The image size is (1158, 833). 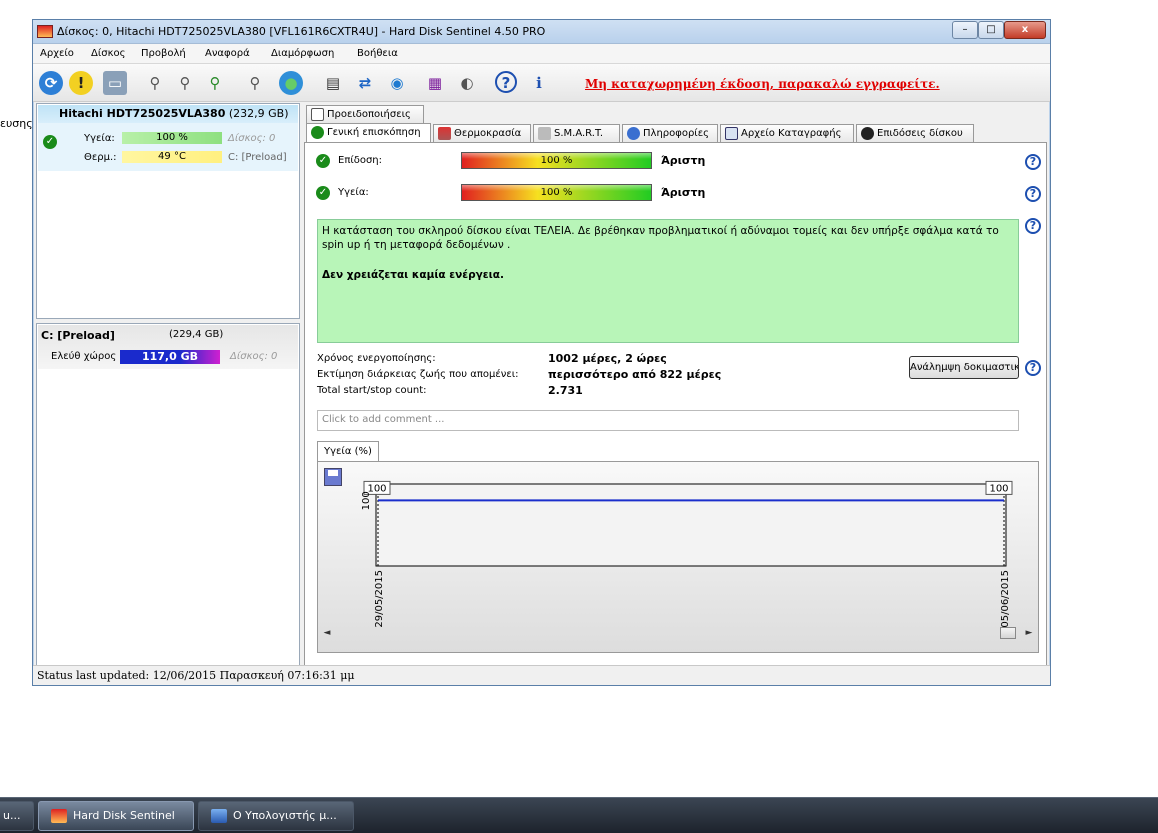 I want to click on menu-disk: Δίσκος, so click(x=108, y=53).